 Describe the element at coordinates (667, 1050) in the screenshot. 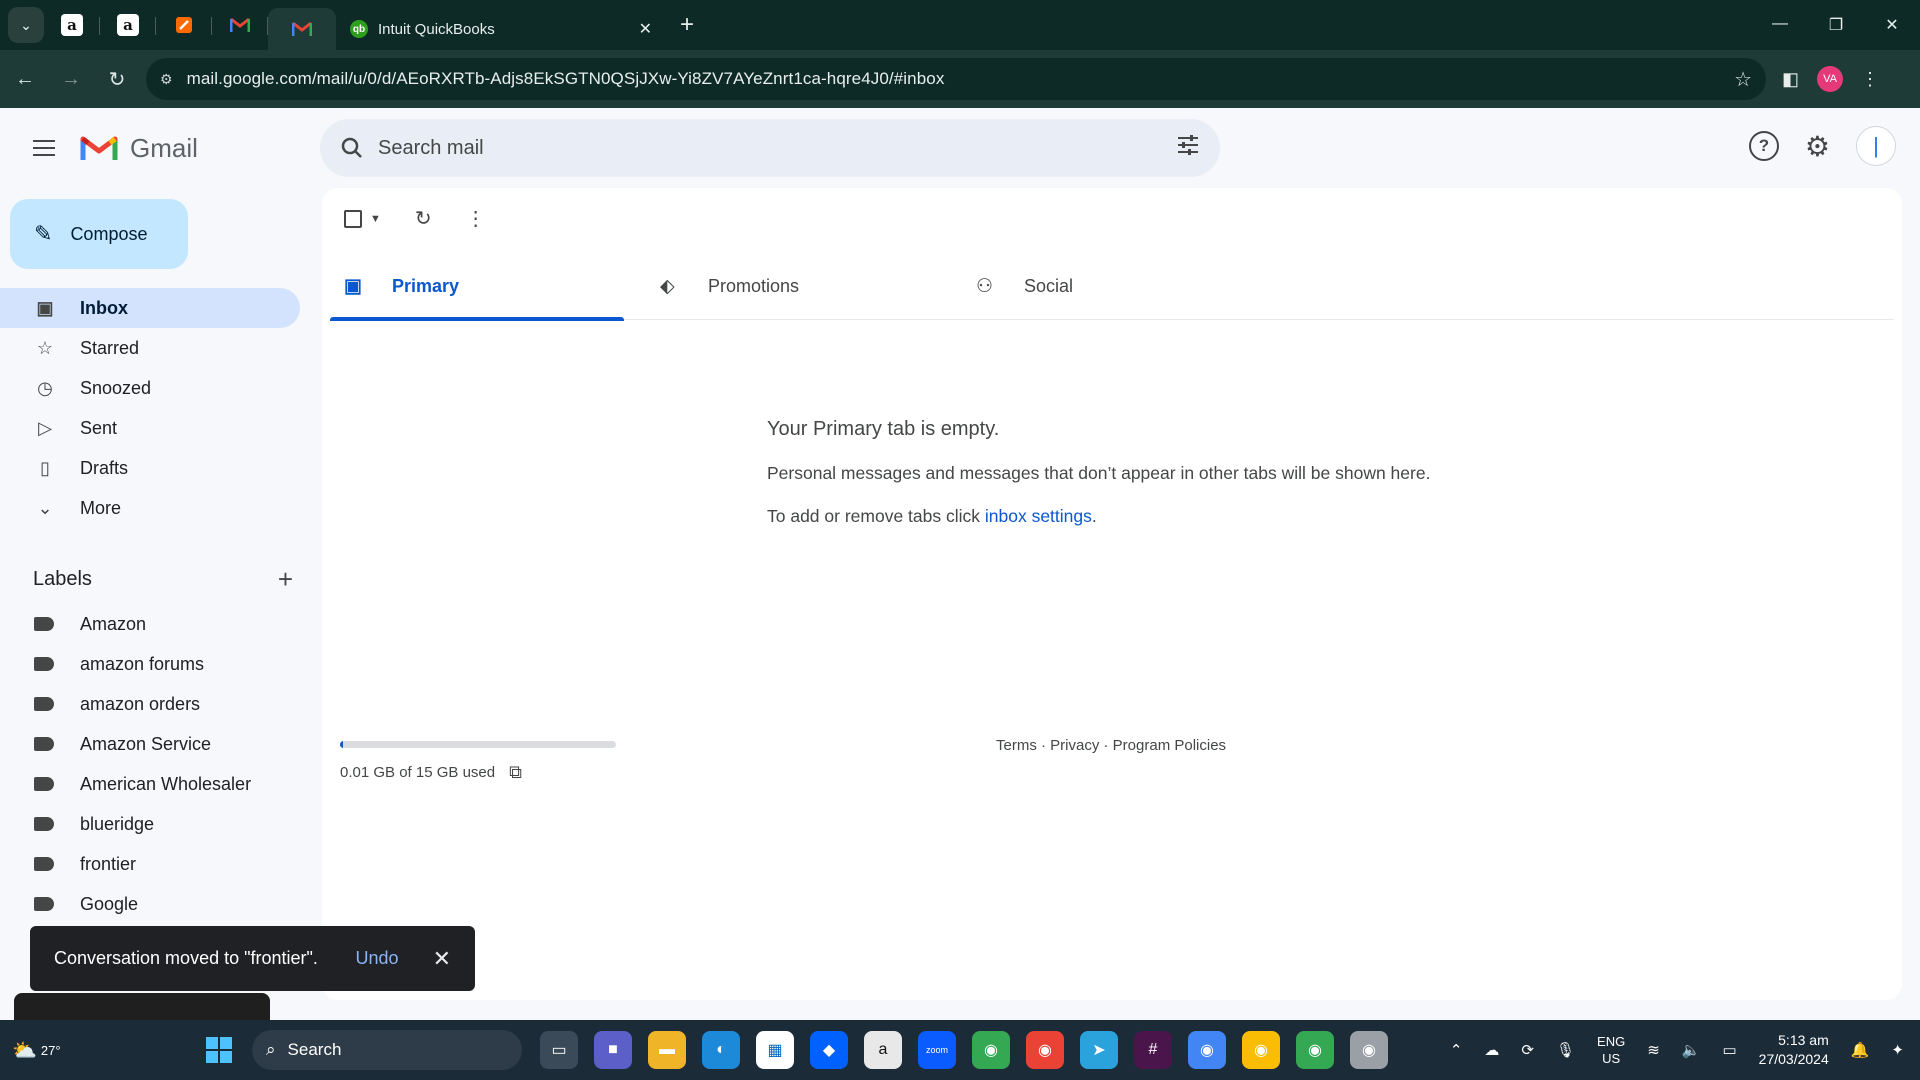

I see `file-explorer-icon: ▬` at that location.